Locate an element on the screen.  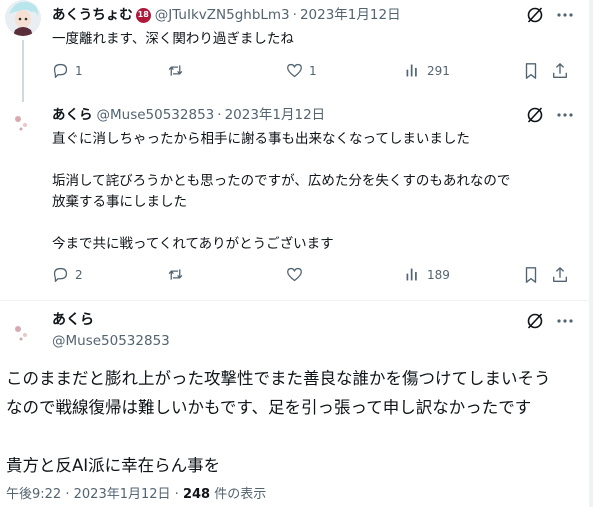
reply-count: 2 is located at coordinates (79, 274).